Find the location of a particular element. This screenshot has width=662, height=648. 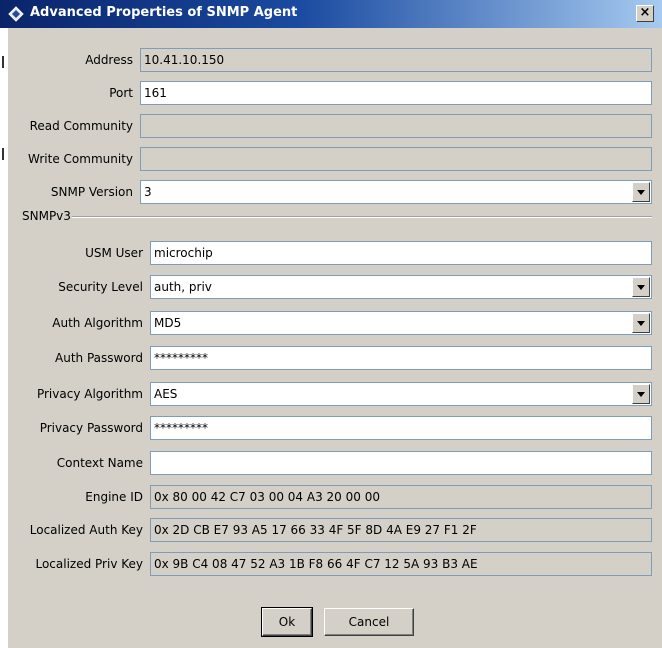

write-community-field is located at coordinates (396, 159).